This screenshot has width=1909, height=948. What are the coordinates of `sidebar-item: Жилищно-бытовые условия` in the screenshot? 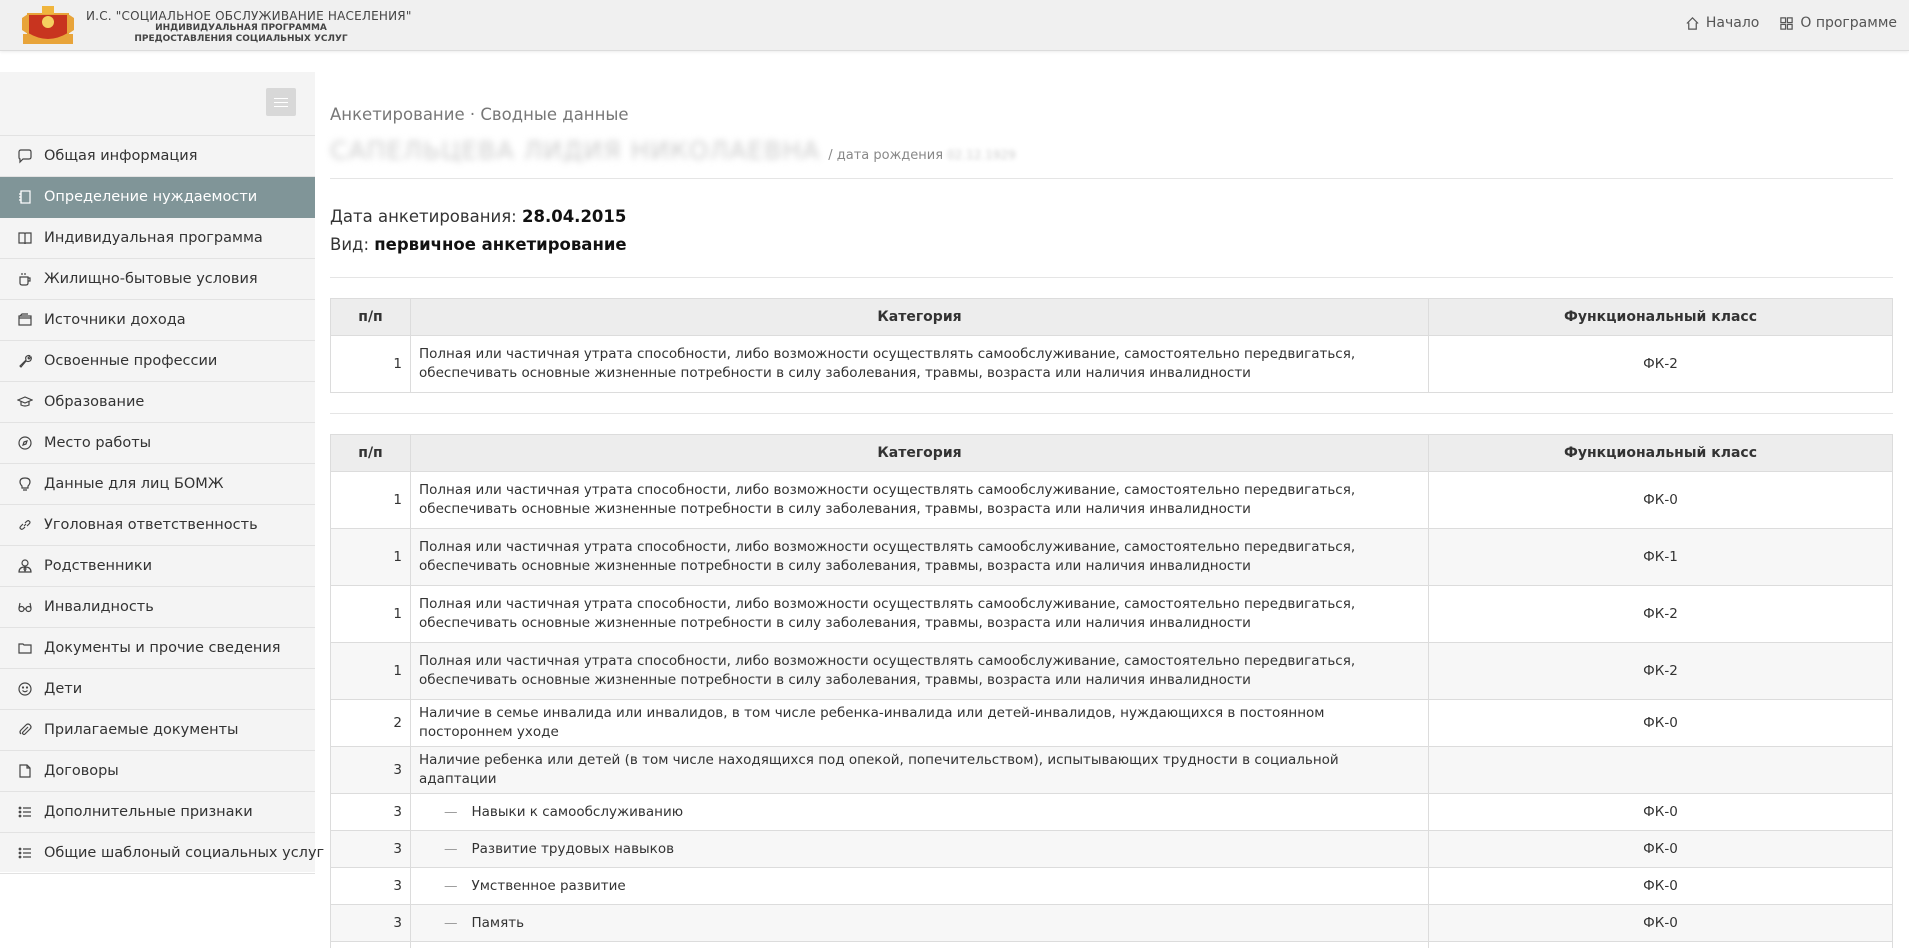 It's located at (157, 279).